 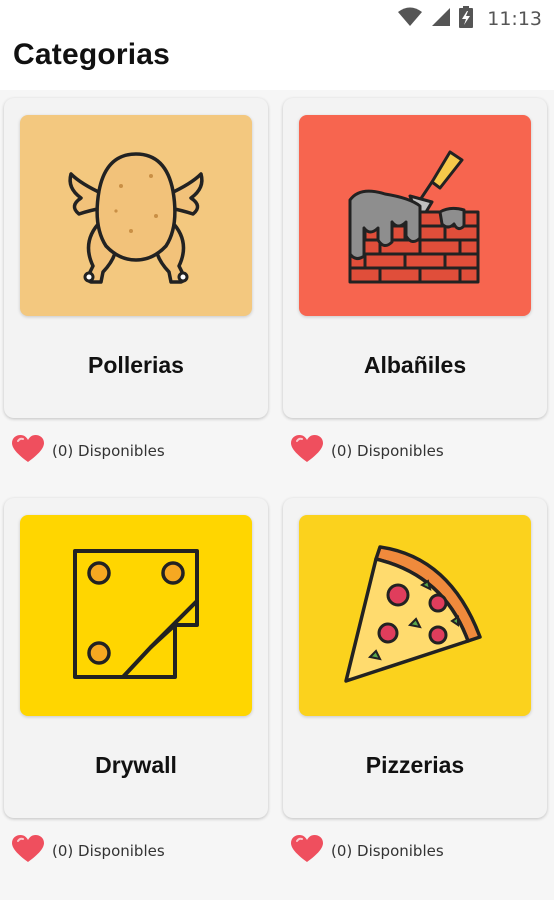 I want to click on roast-chicken-icon, so click(x=136, y=217).